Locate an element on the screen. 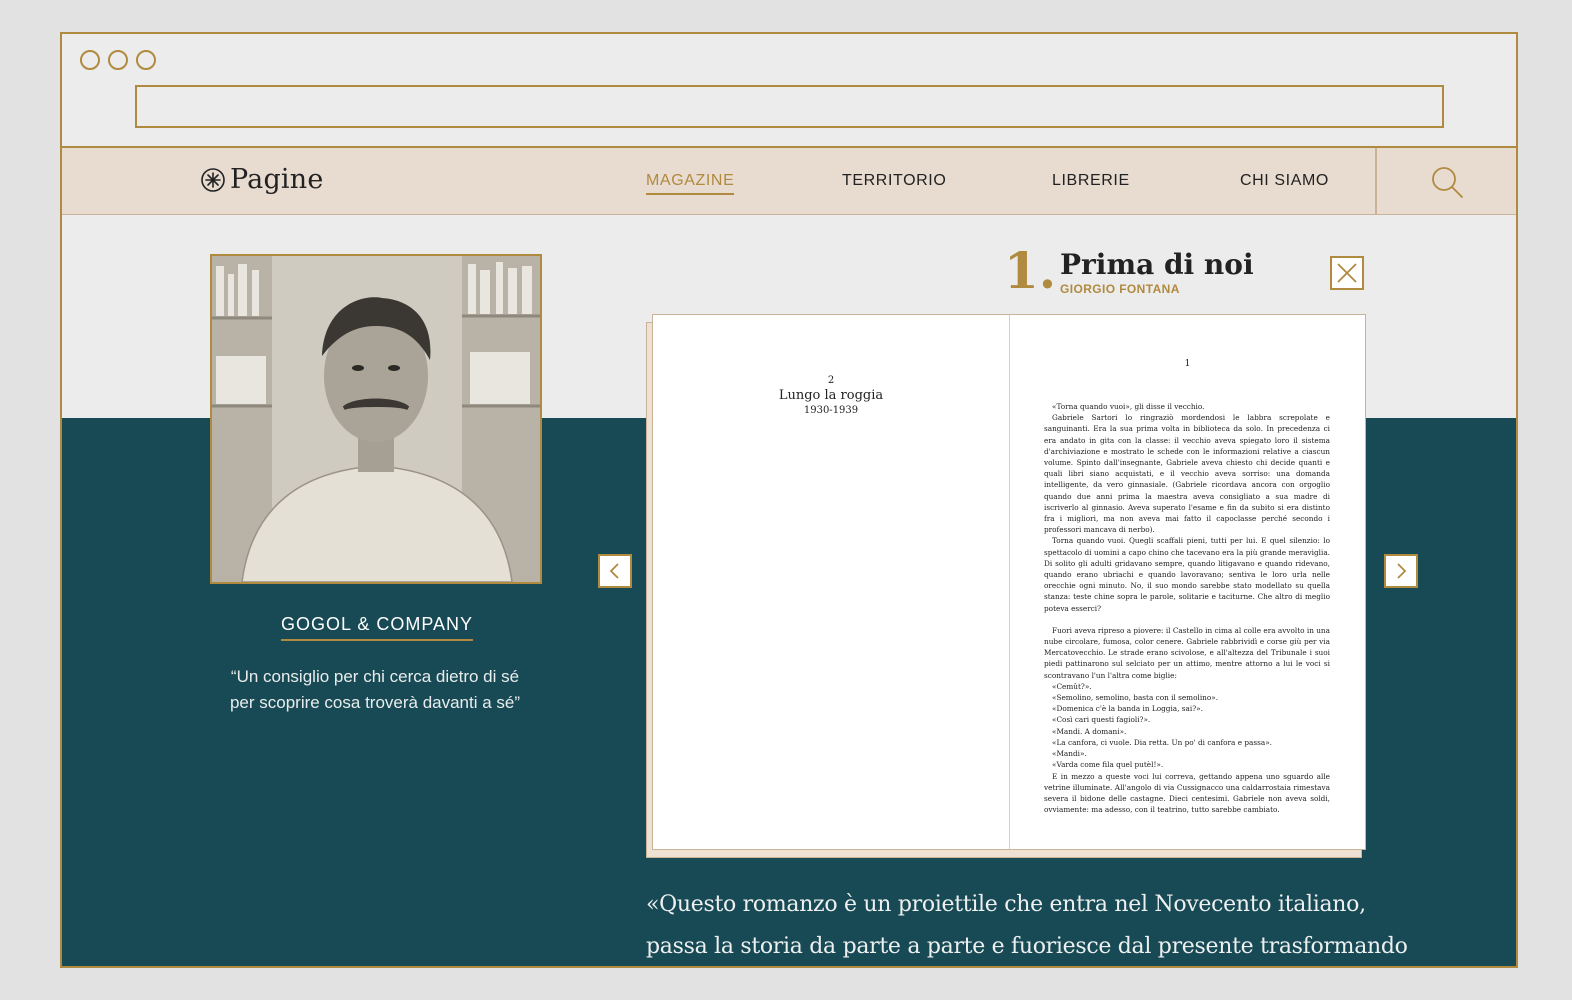 This screenshot has width=1572, height=1000. chevron-left-icon is located at coordinates (614, 571).